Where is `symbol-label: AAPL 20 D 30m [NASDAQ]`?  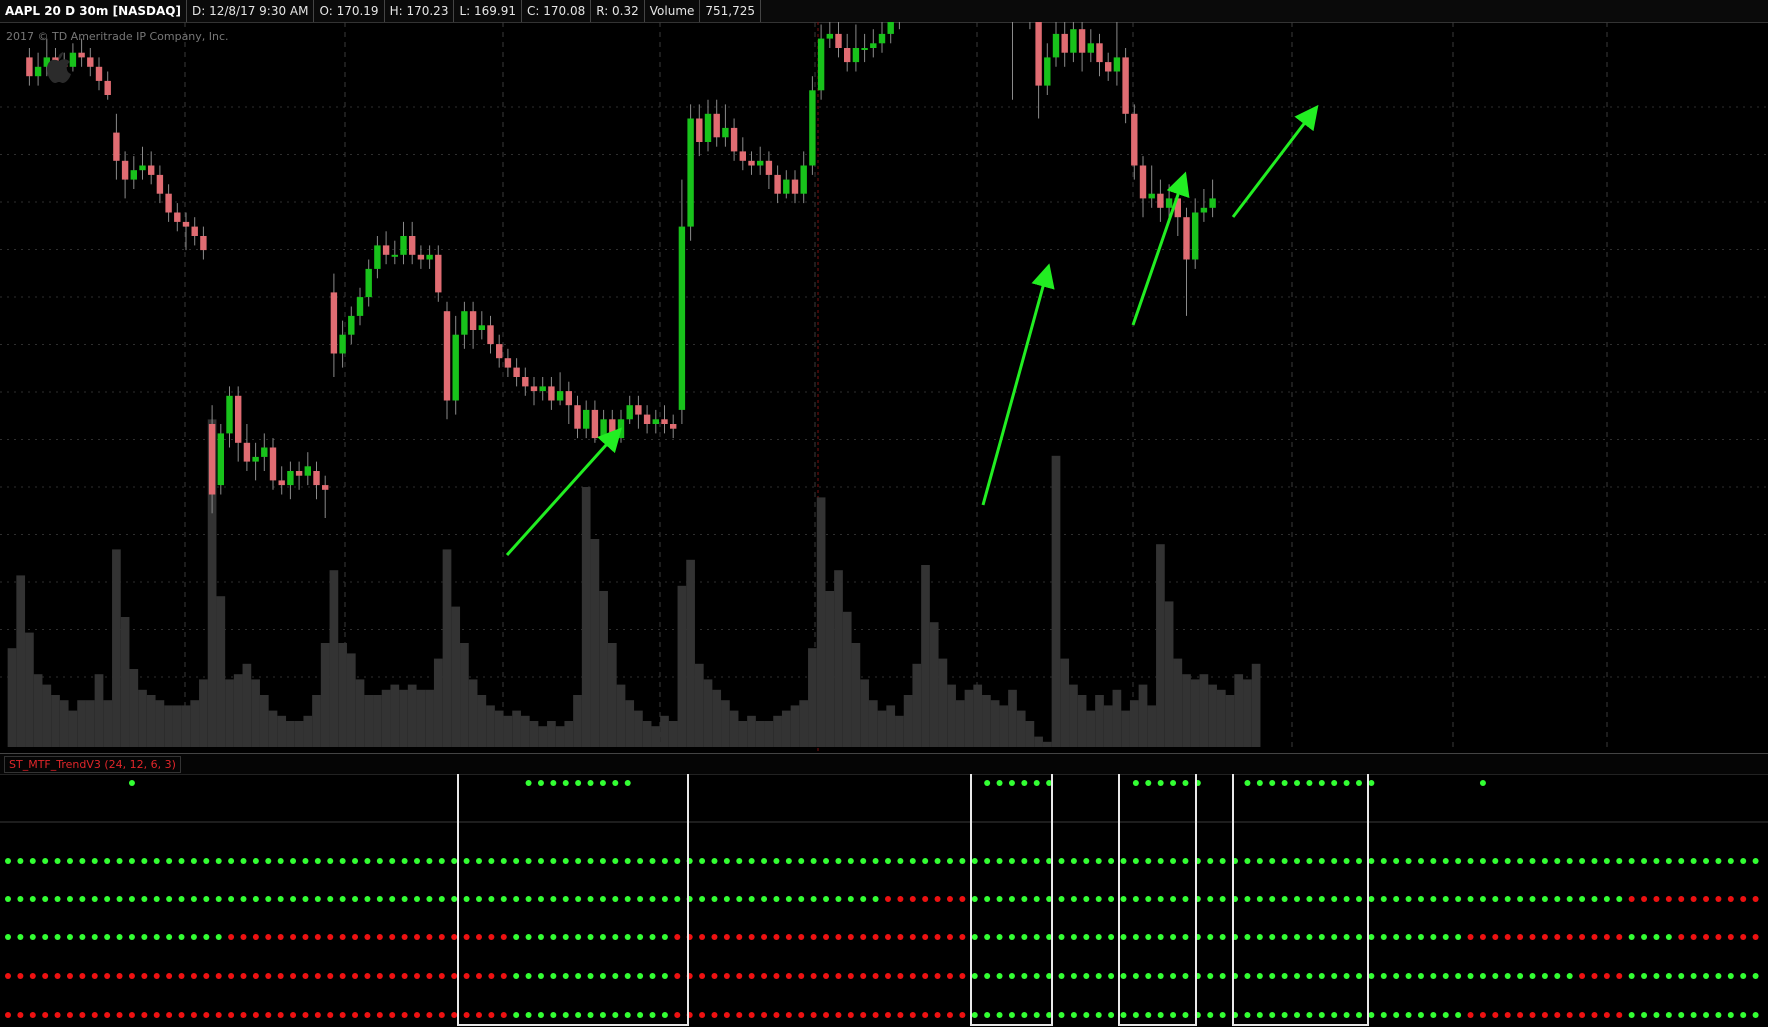 symbol-label: AAPL 20 D 30m [NASDAQ] is located at coordinates (93, 11).